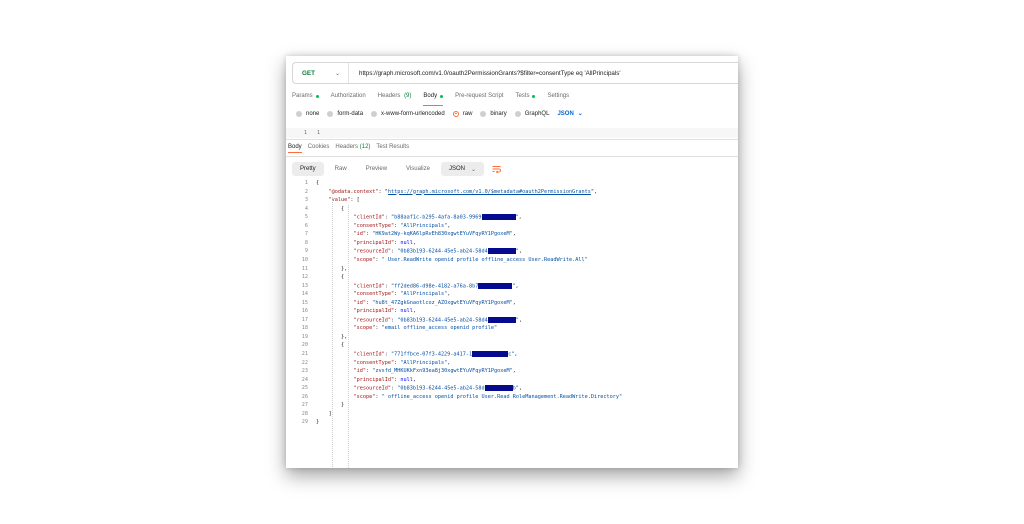 This screenshot has width=1024, height=524. What do you see at coordinates (304, 302) in the screenshot?
I see `line-number: 15` at bounding box center [304, 302].